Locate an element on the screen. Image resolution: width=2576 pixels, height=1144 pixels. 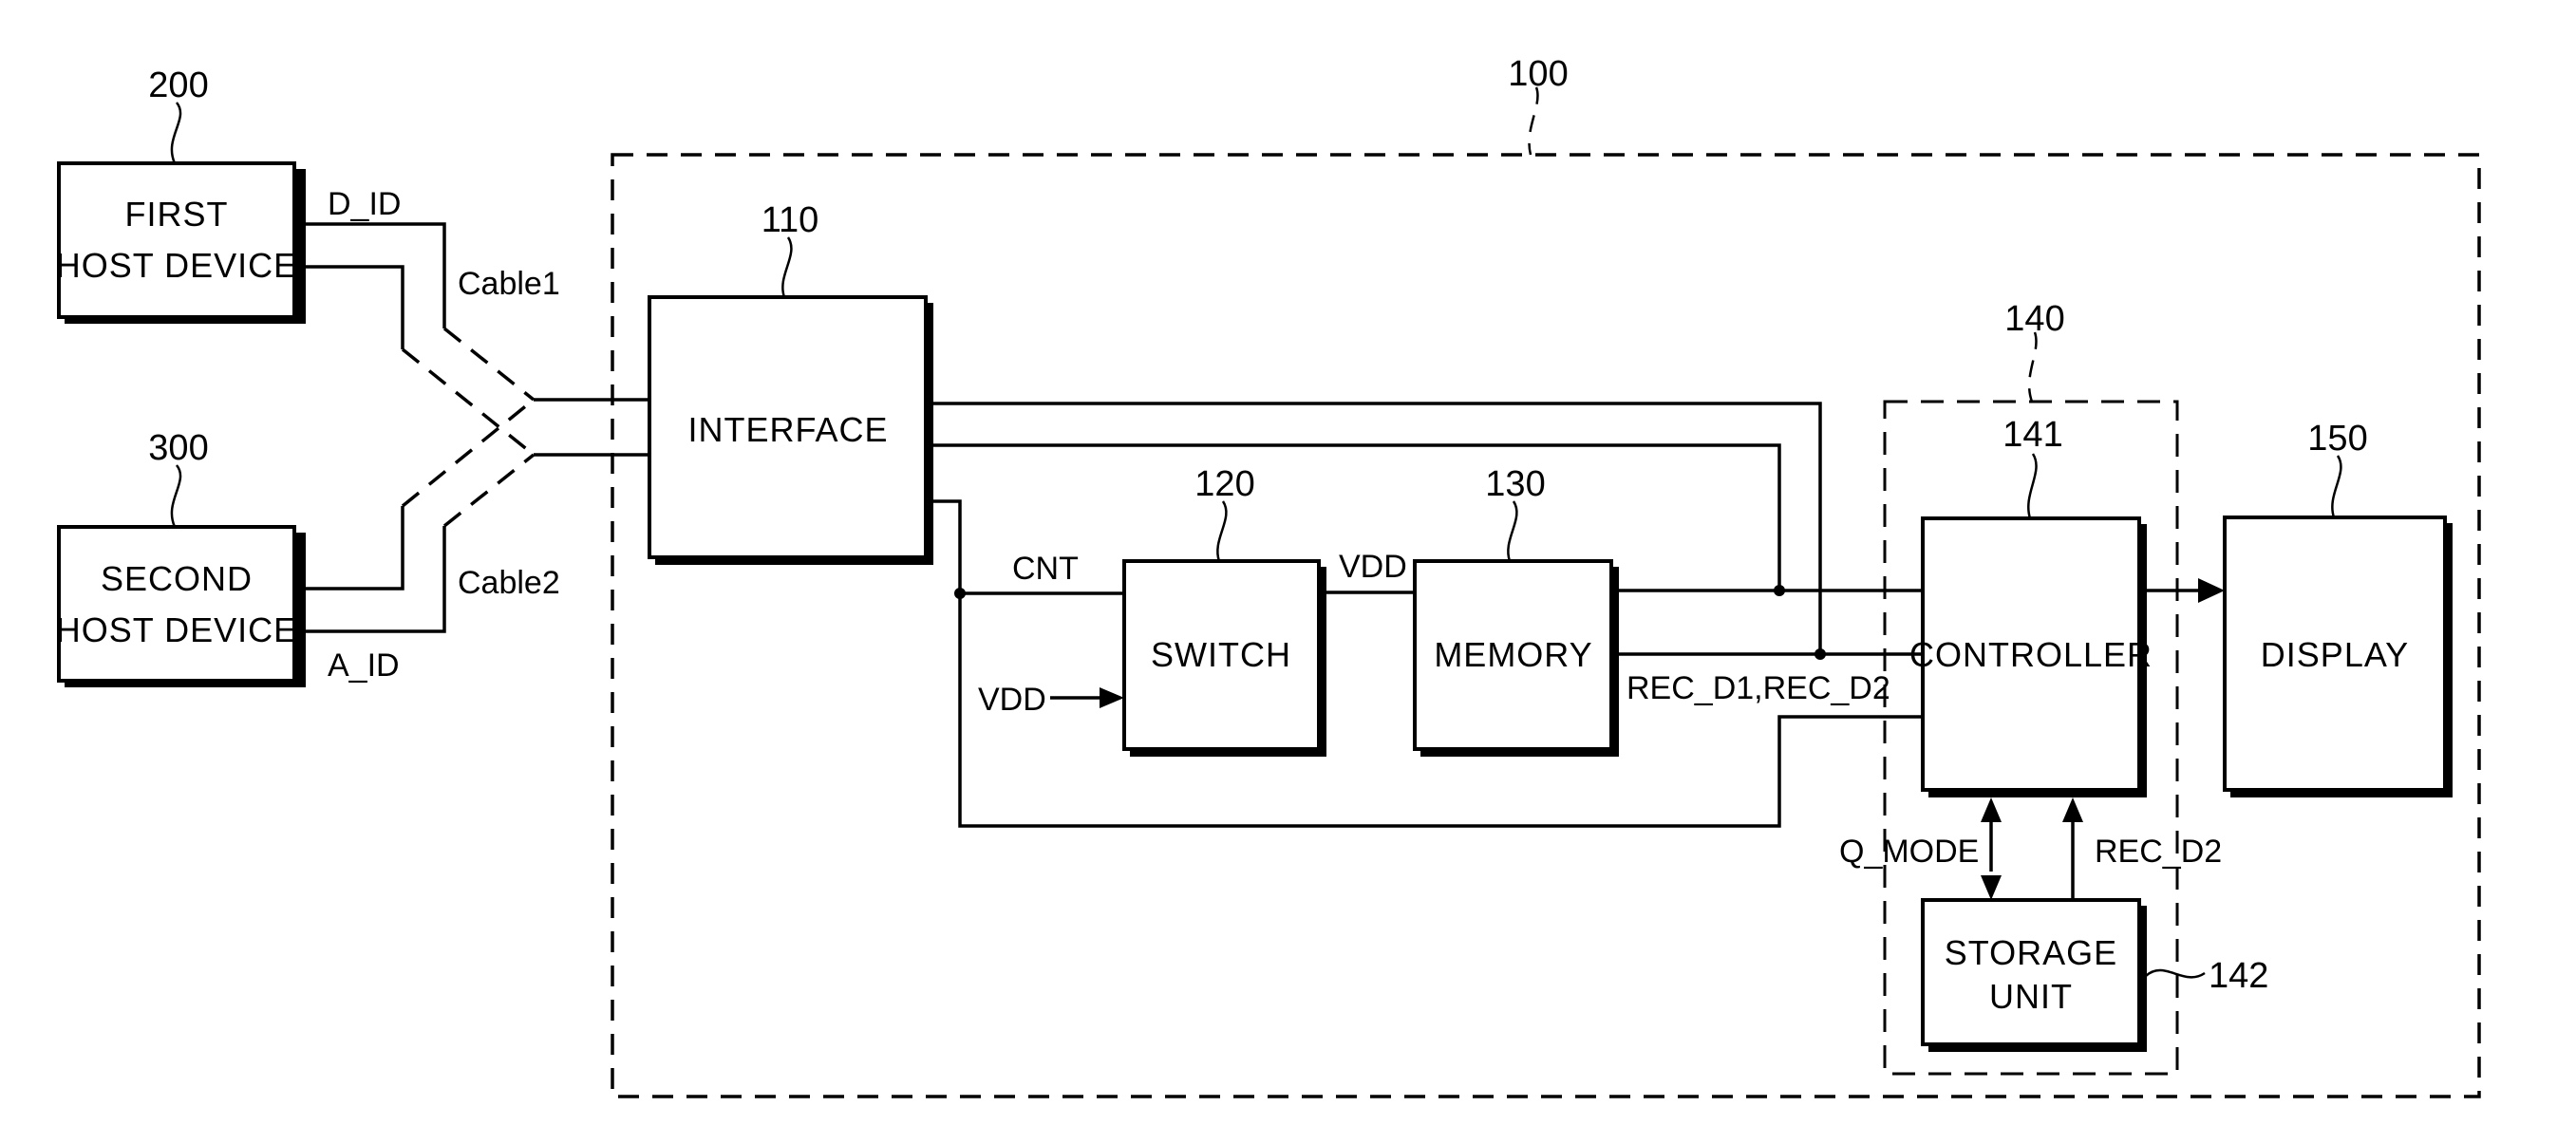
switch-label: SWITCH is located at coordinates (1221, 654).